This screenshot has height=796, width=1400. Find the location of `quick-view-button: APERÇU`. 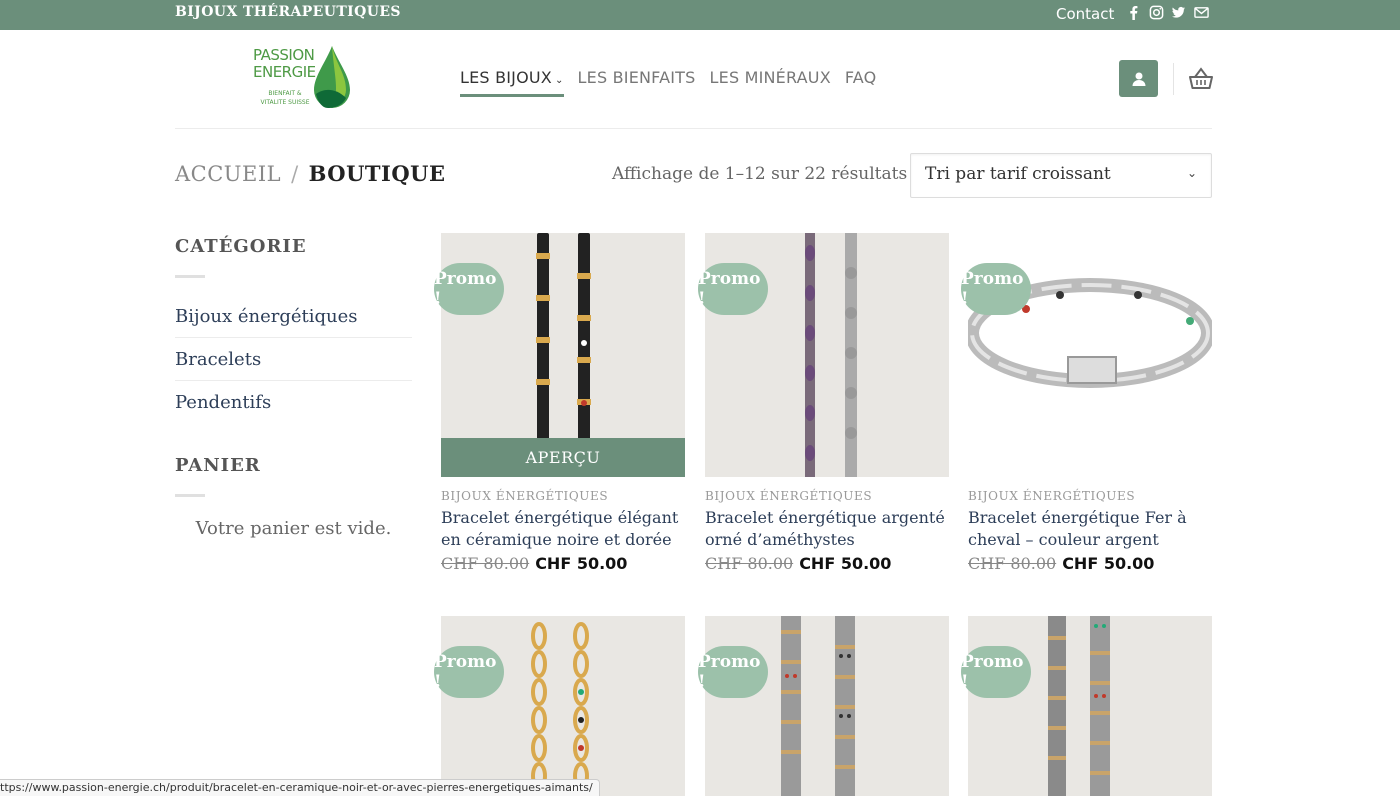

quick-view-button: APERÇU is located at coordinates (563, 457).